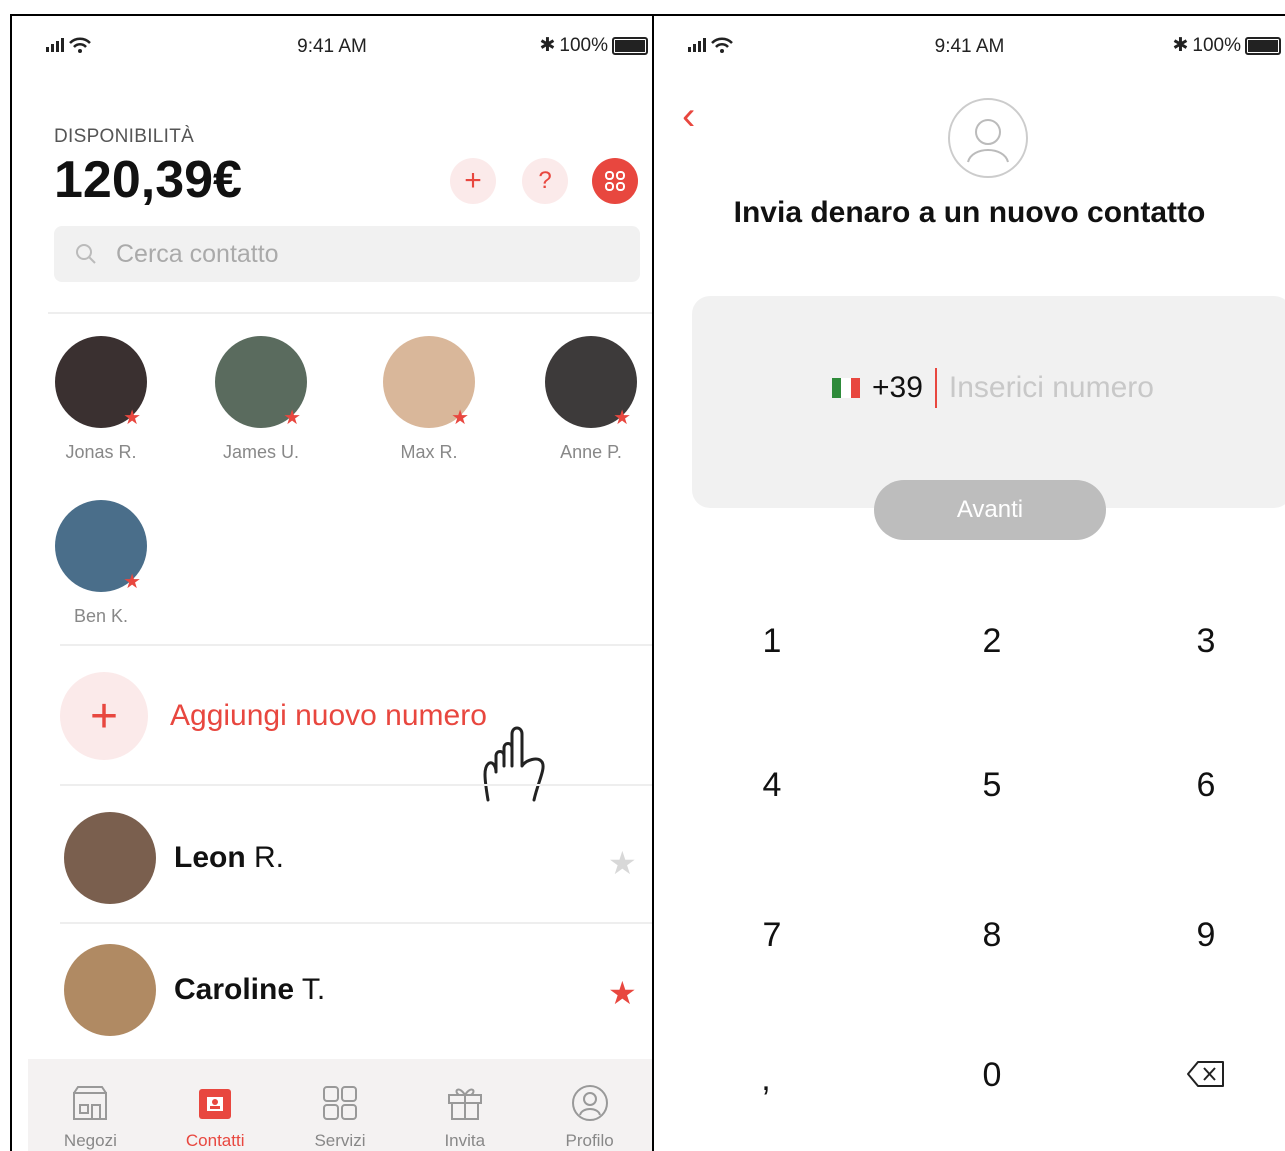 This screenshot has width=1285, height=1151. What do you see at coordinates (1206, 641) in the screenshot?
I see `key-3: 3` at bounding box center [1206, 641].